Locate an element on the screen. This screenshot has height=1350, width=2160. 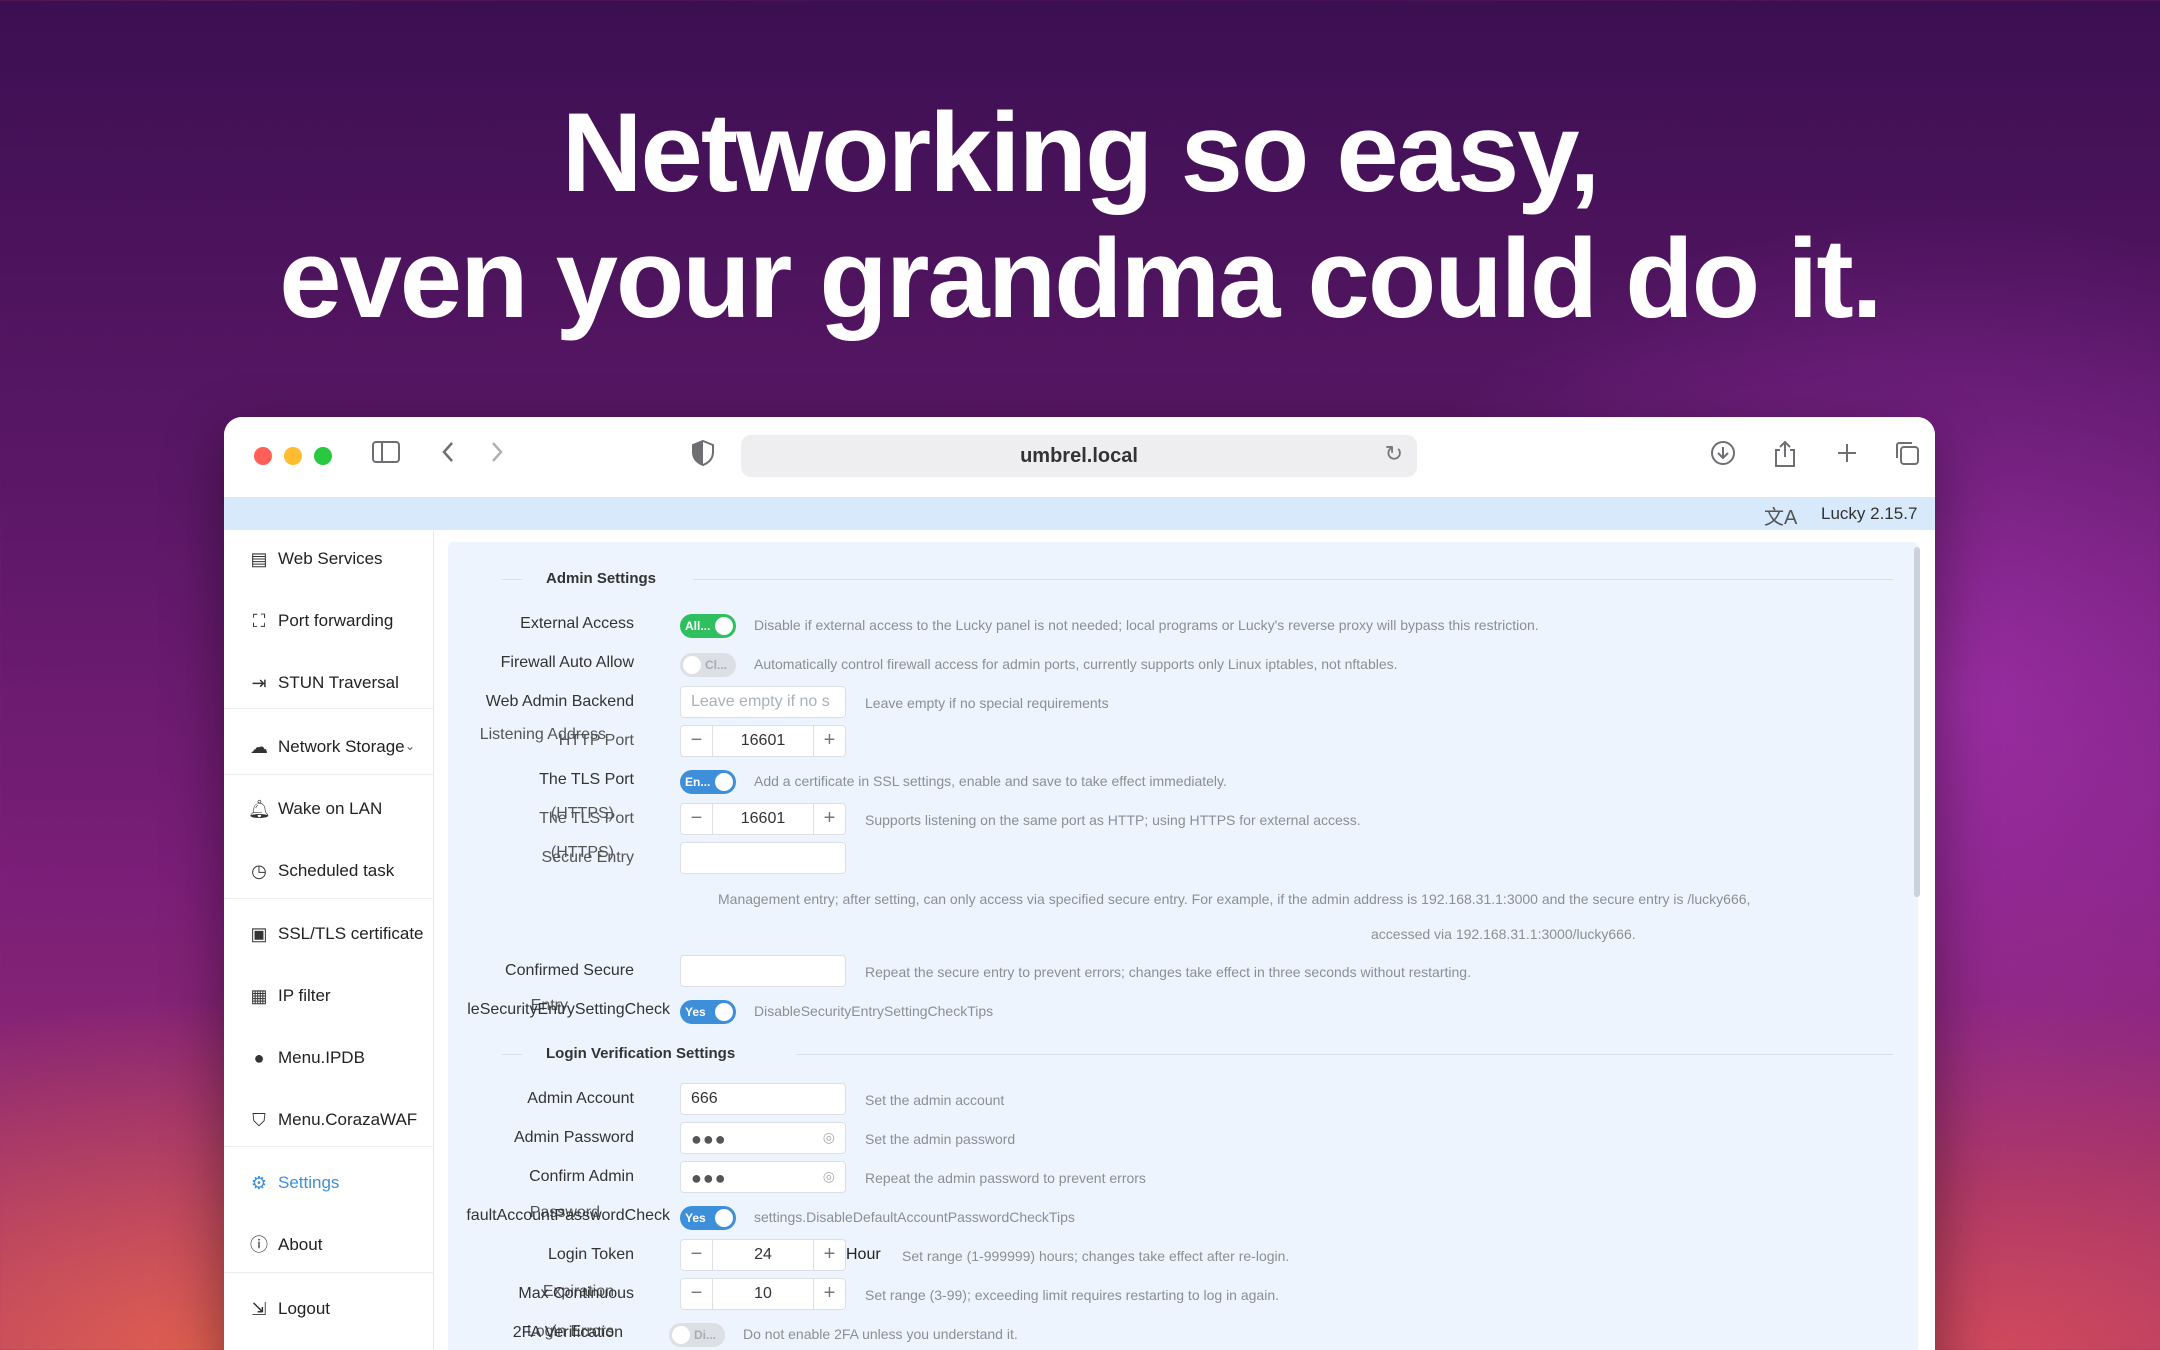
share-icon is located at coordinates (1785, 456).